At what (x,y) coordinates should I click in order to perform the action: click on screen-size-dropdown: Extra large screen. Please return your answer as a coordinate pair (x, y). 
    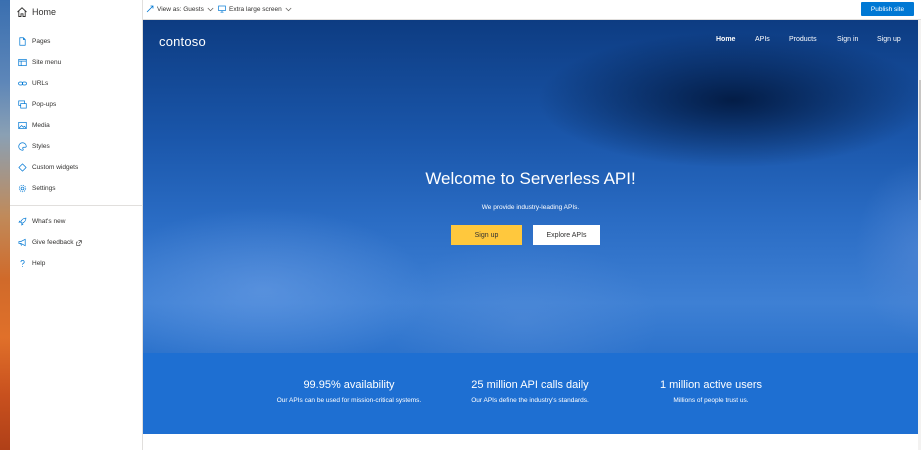
    Looking at the image, I should click on (255, 9).